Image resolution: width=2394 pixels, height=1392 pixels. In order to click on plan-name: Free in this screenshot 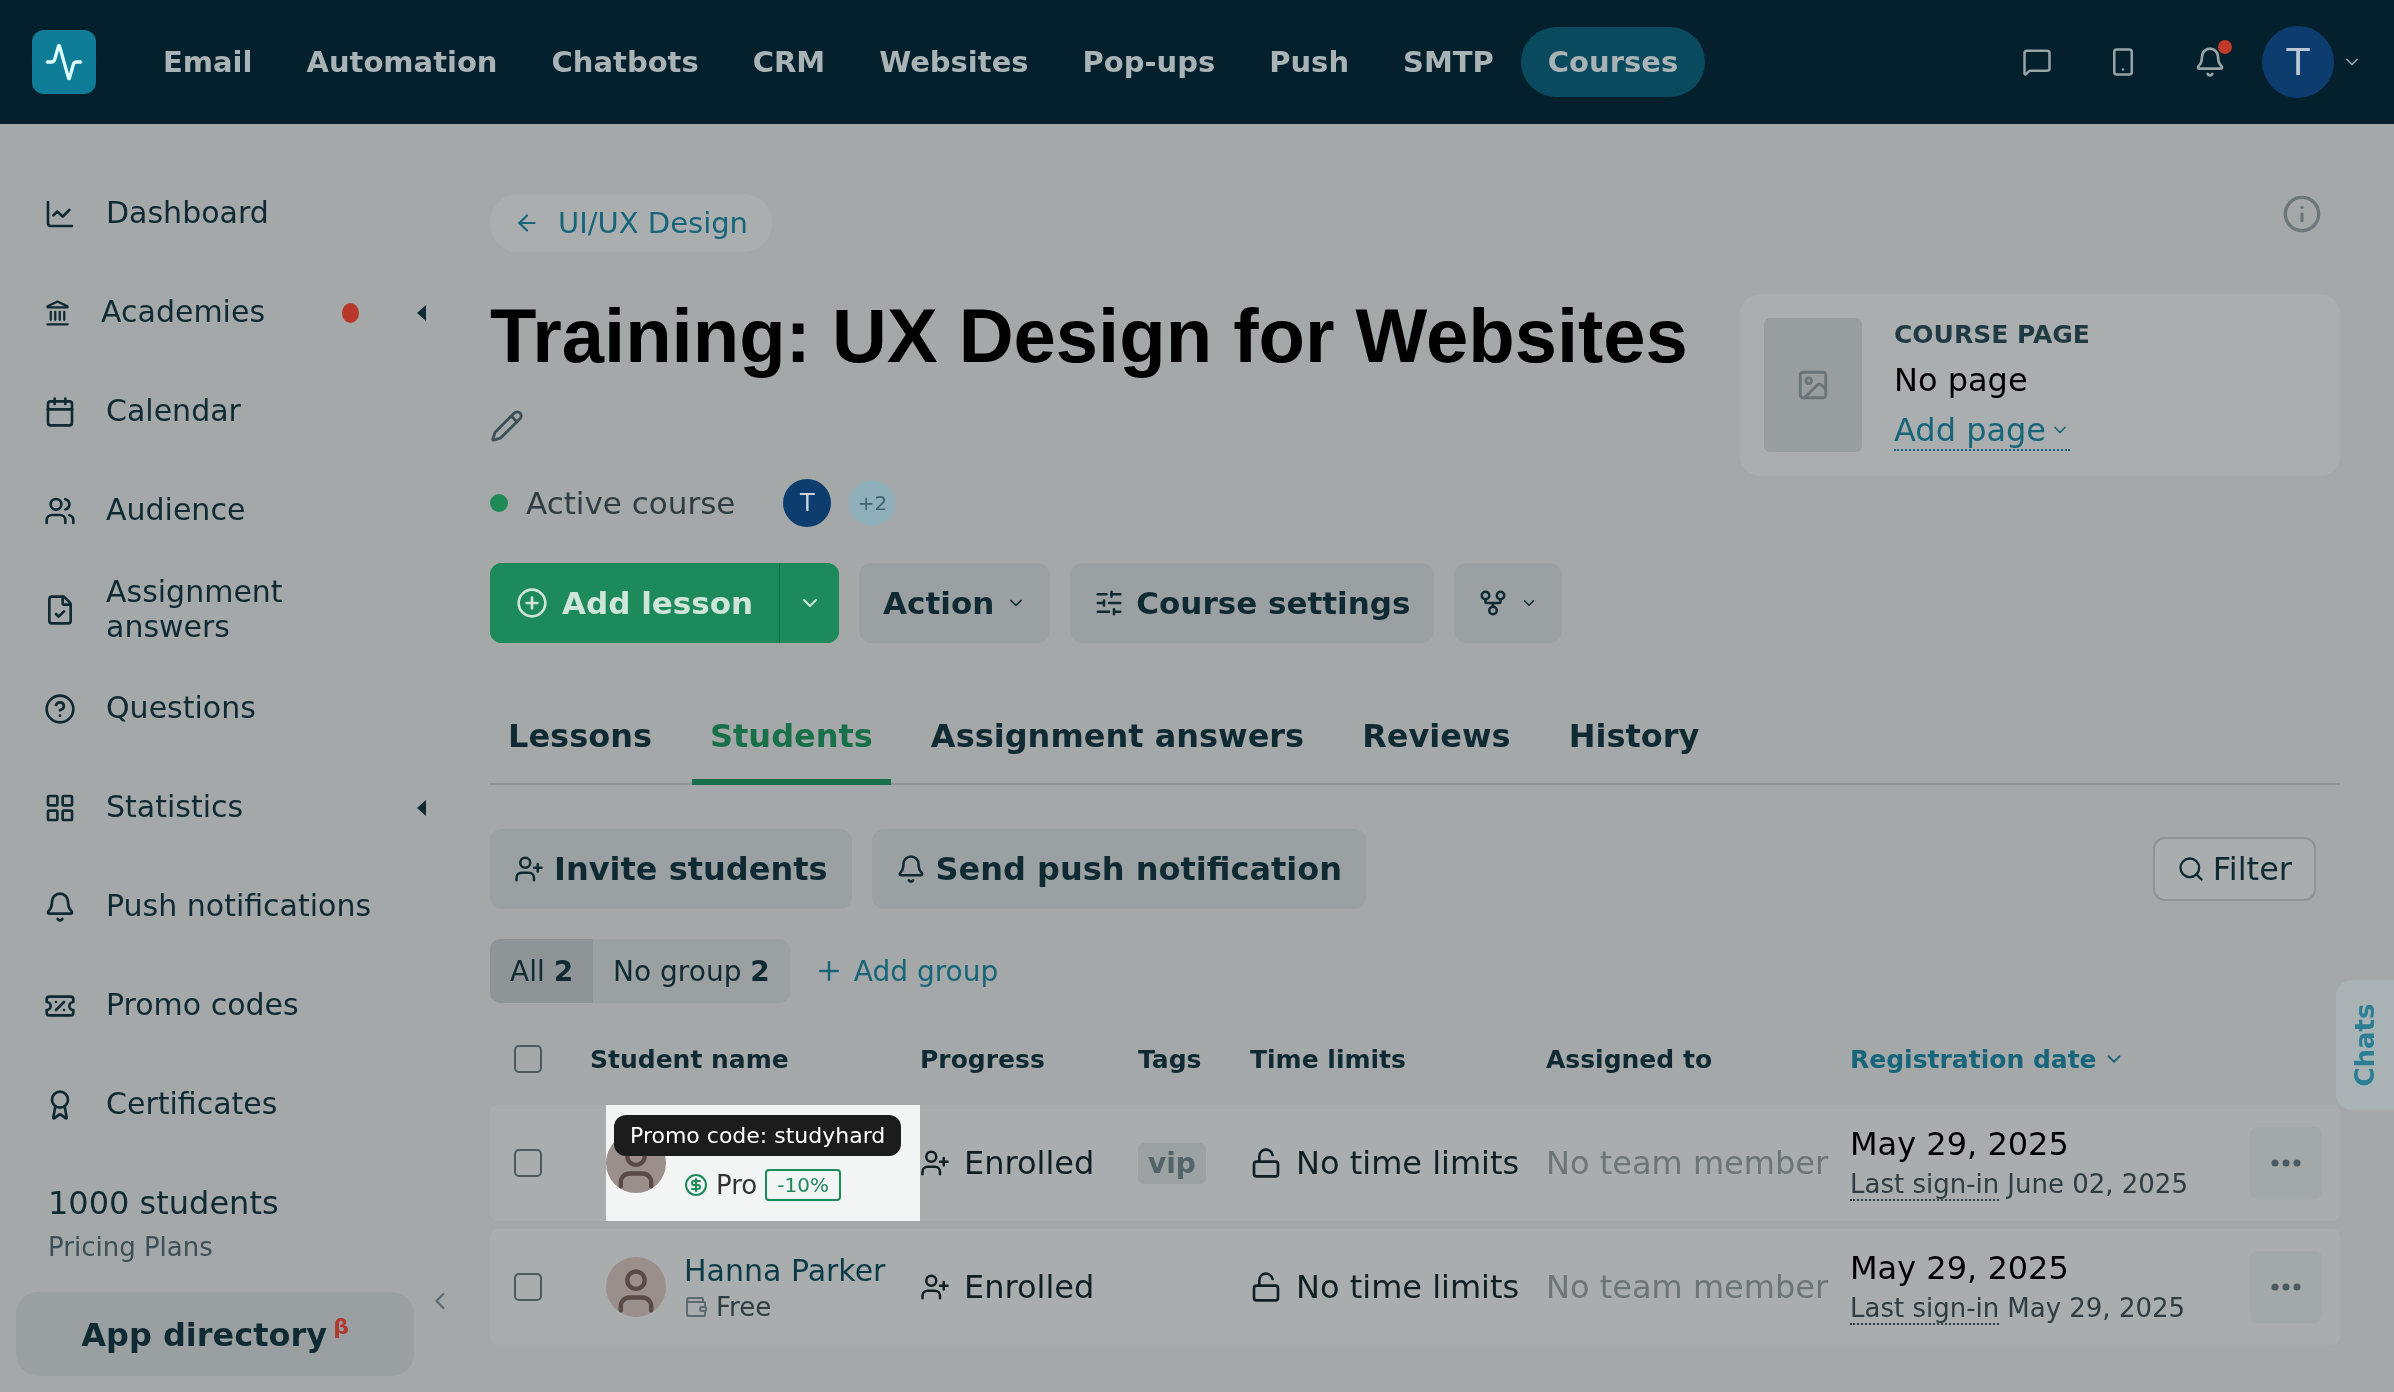, I will do `click(744, 1306)`.